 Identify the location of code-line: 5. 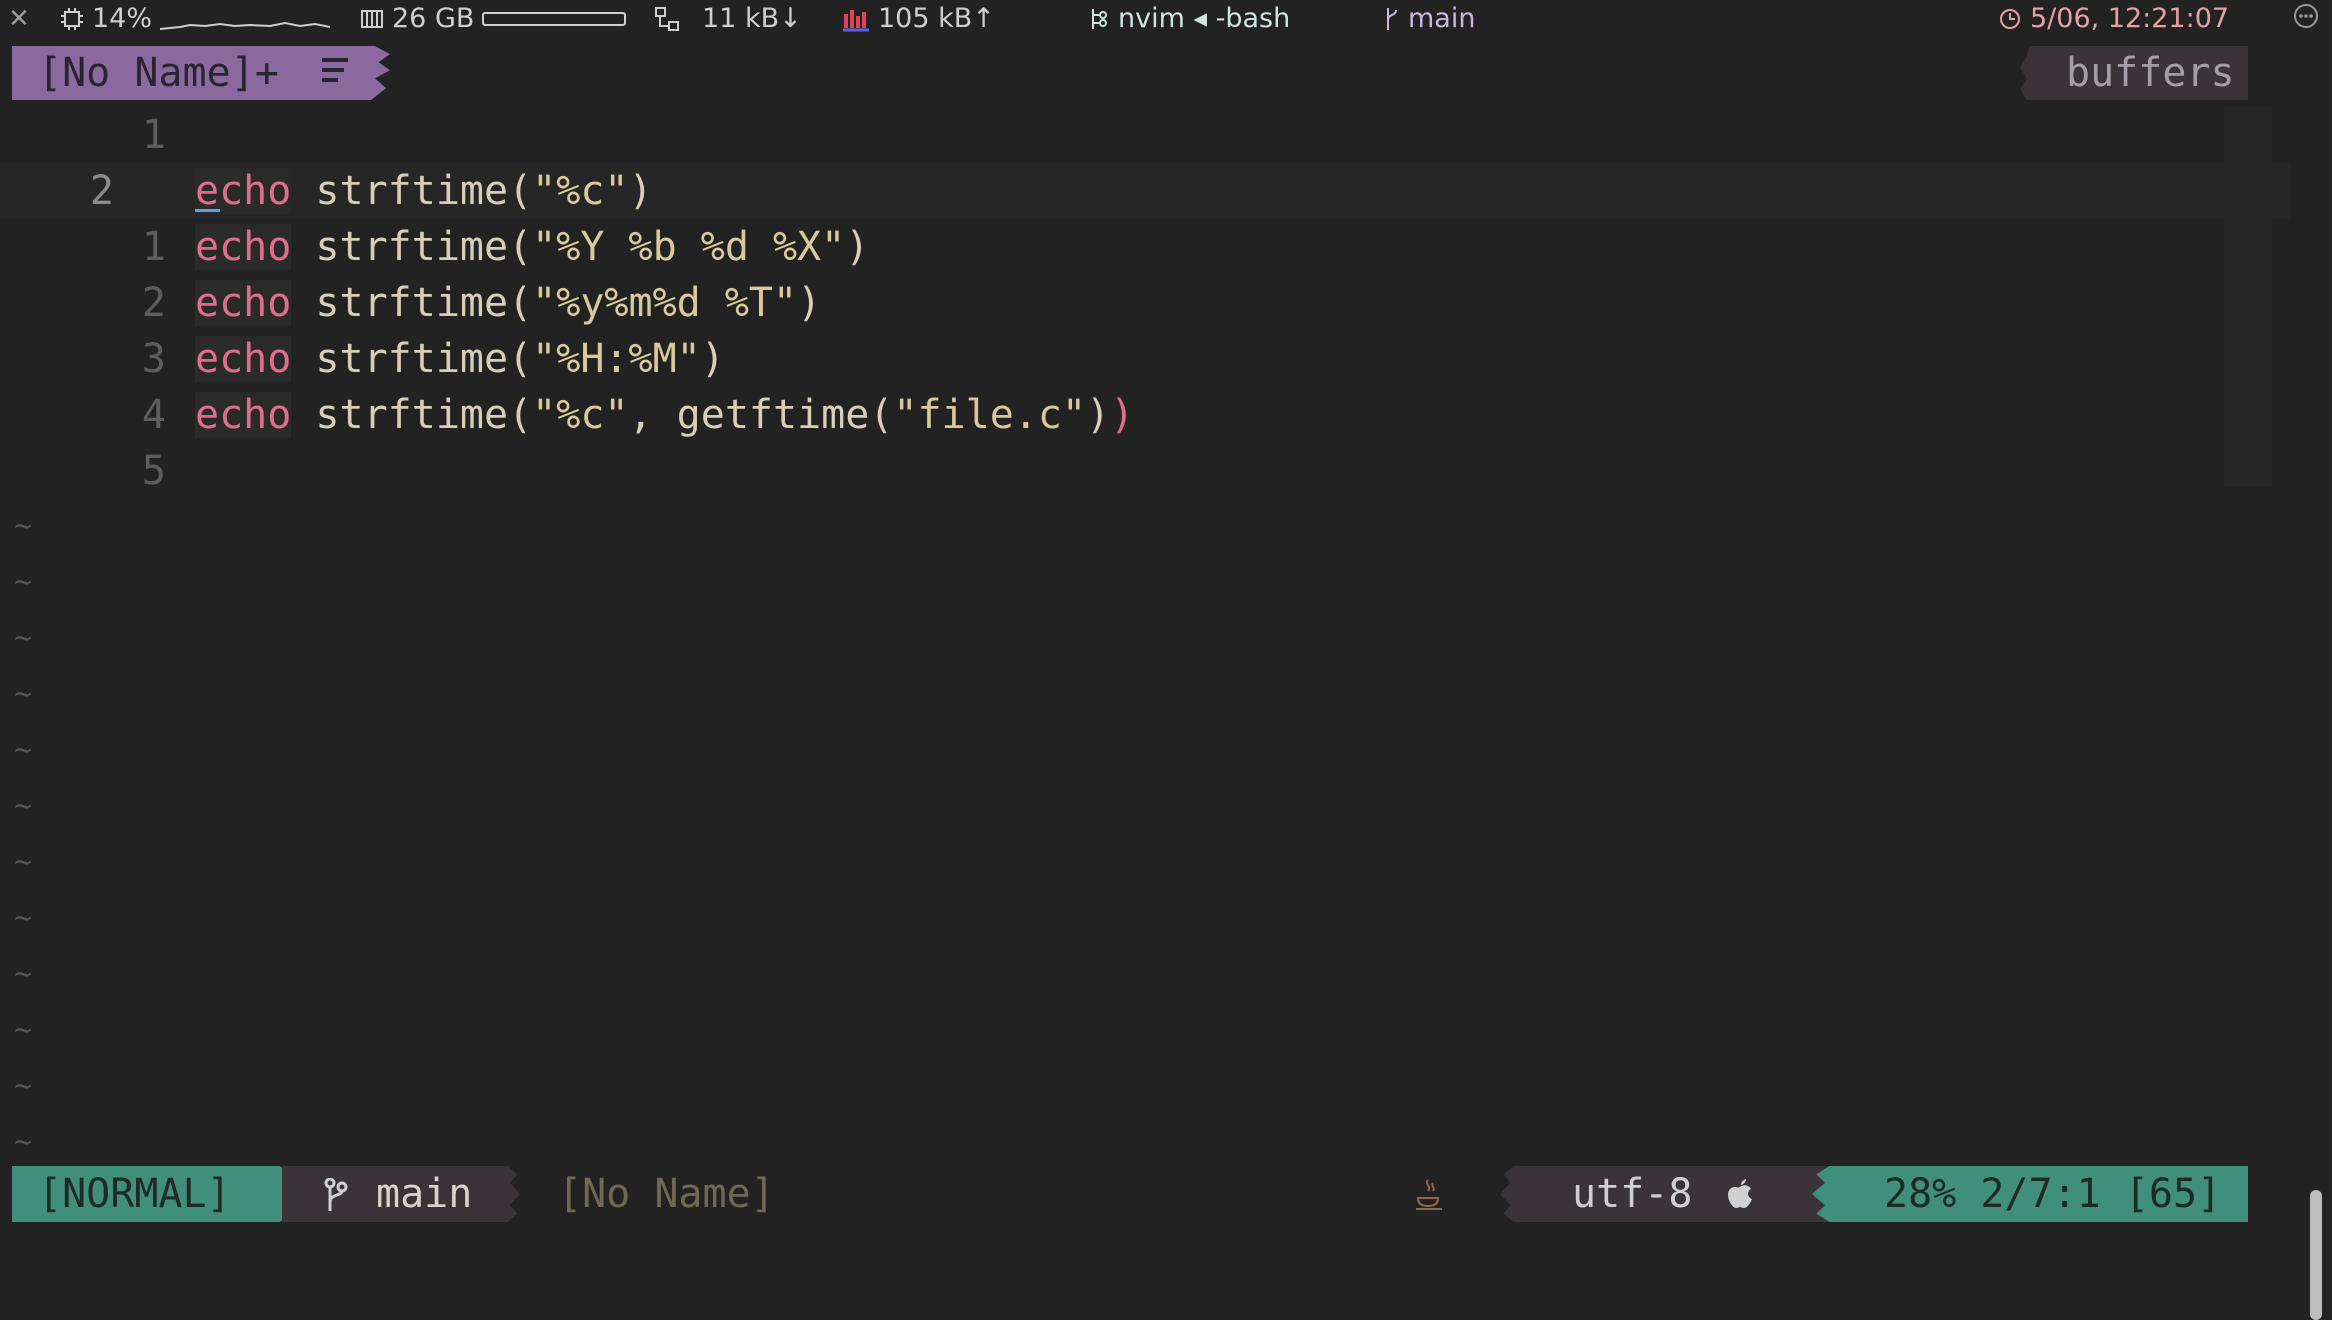
(1145, 471).